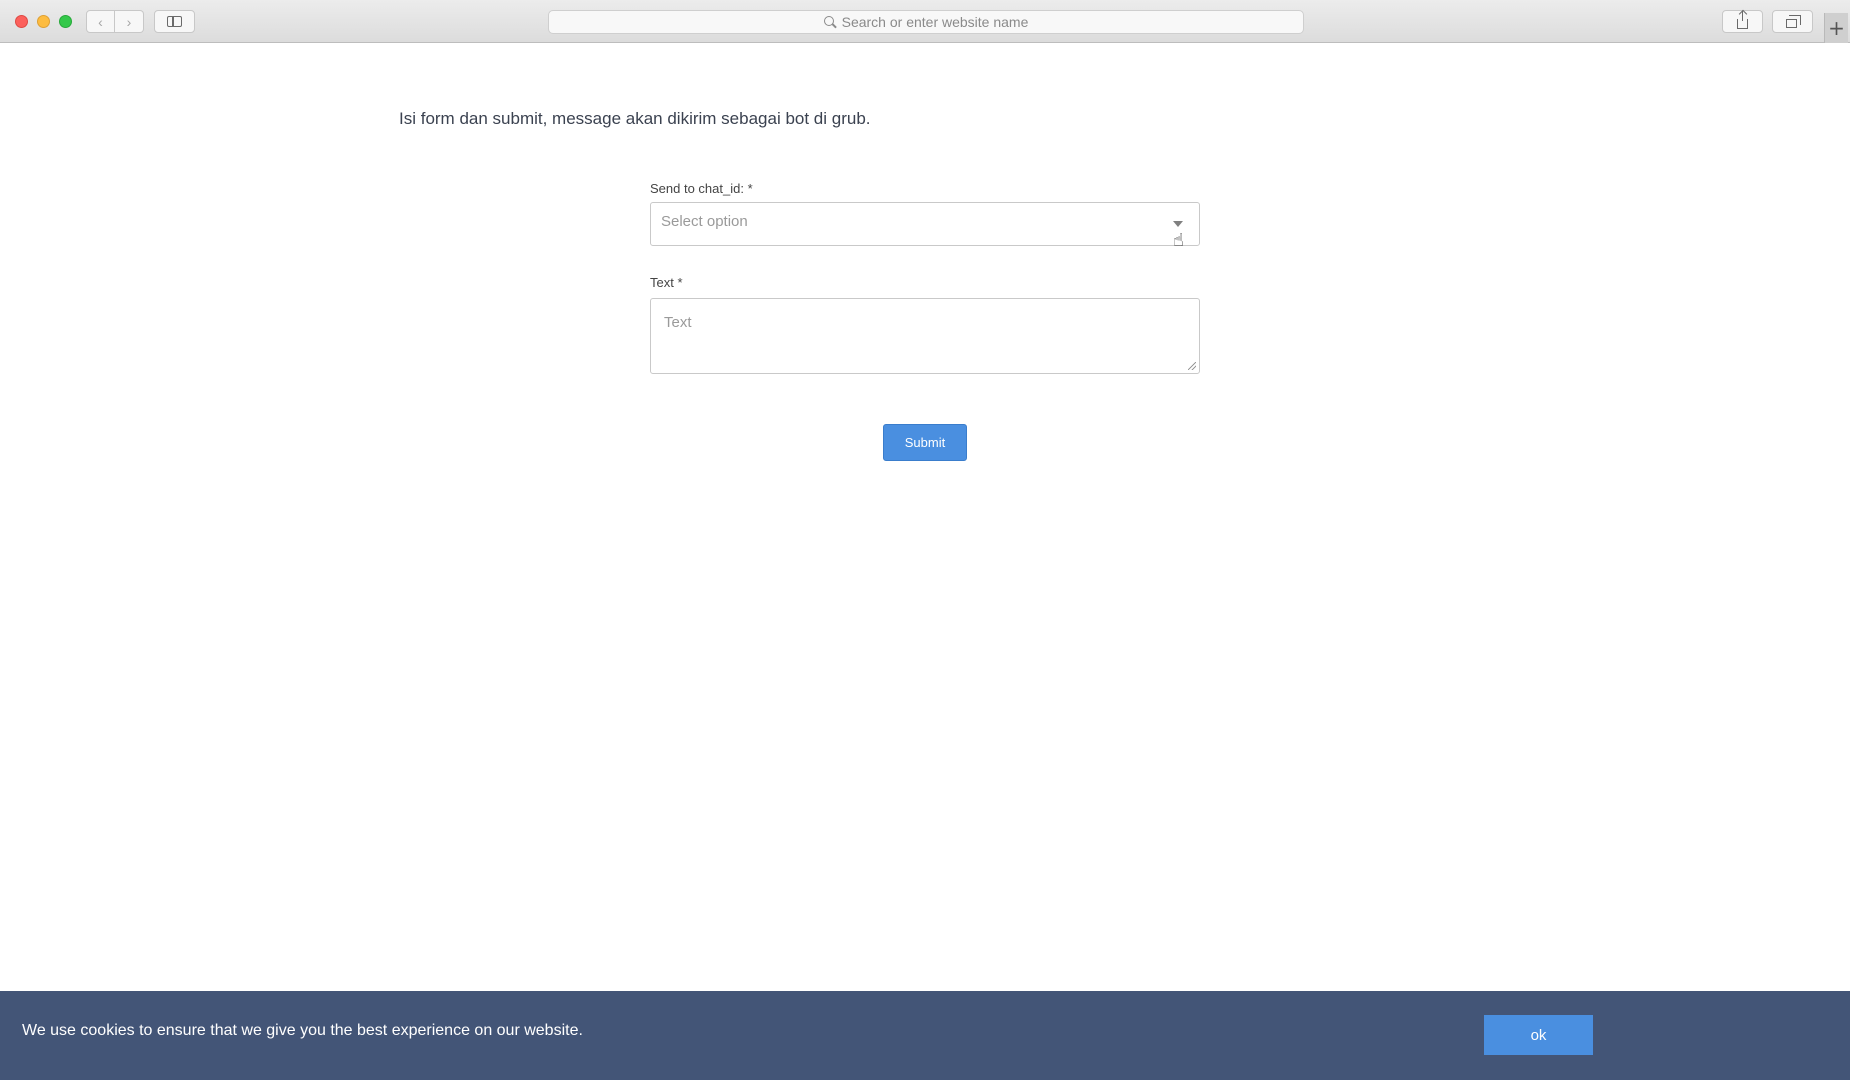 The image size is (1850, 1080). Describe the element at coordinates (1192, 366) in the screenshot. I see `resize-handle-icon` at that location.